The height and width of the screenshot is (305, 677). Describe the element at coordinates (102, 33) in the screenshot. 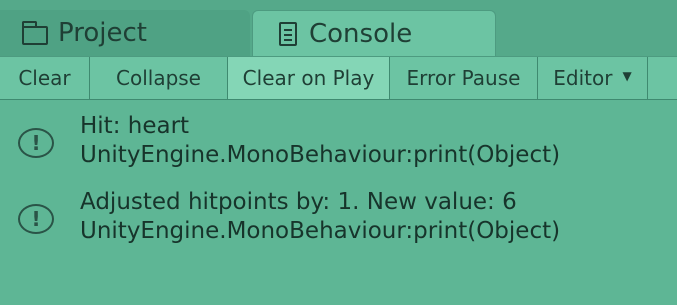

I see `tab-project-label: Project` at that location.